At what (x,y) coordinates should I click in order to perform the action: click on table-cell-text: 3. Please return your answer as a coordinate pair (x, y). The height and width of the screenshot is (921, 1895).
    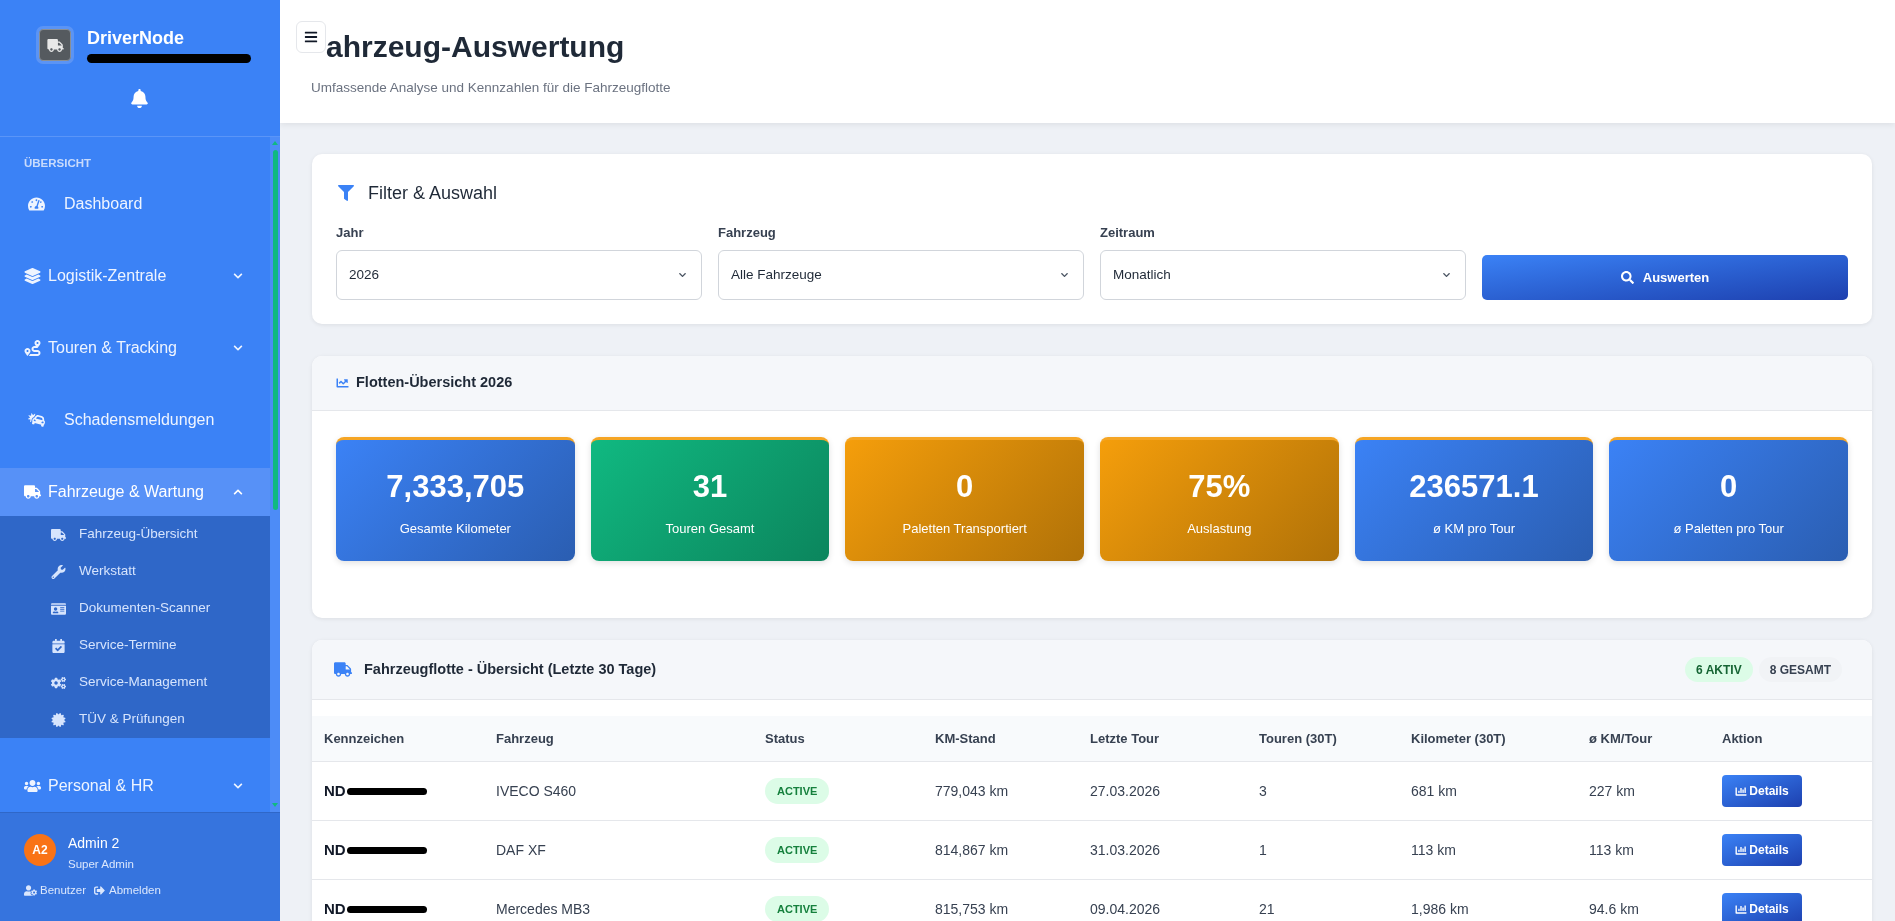
    Looking at the image, I should click on (1263, 791).